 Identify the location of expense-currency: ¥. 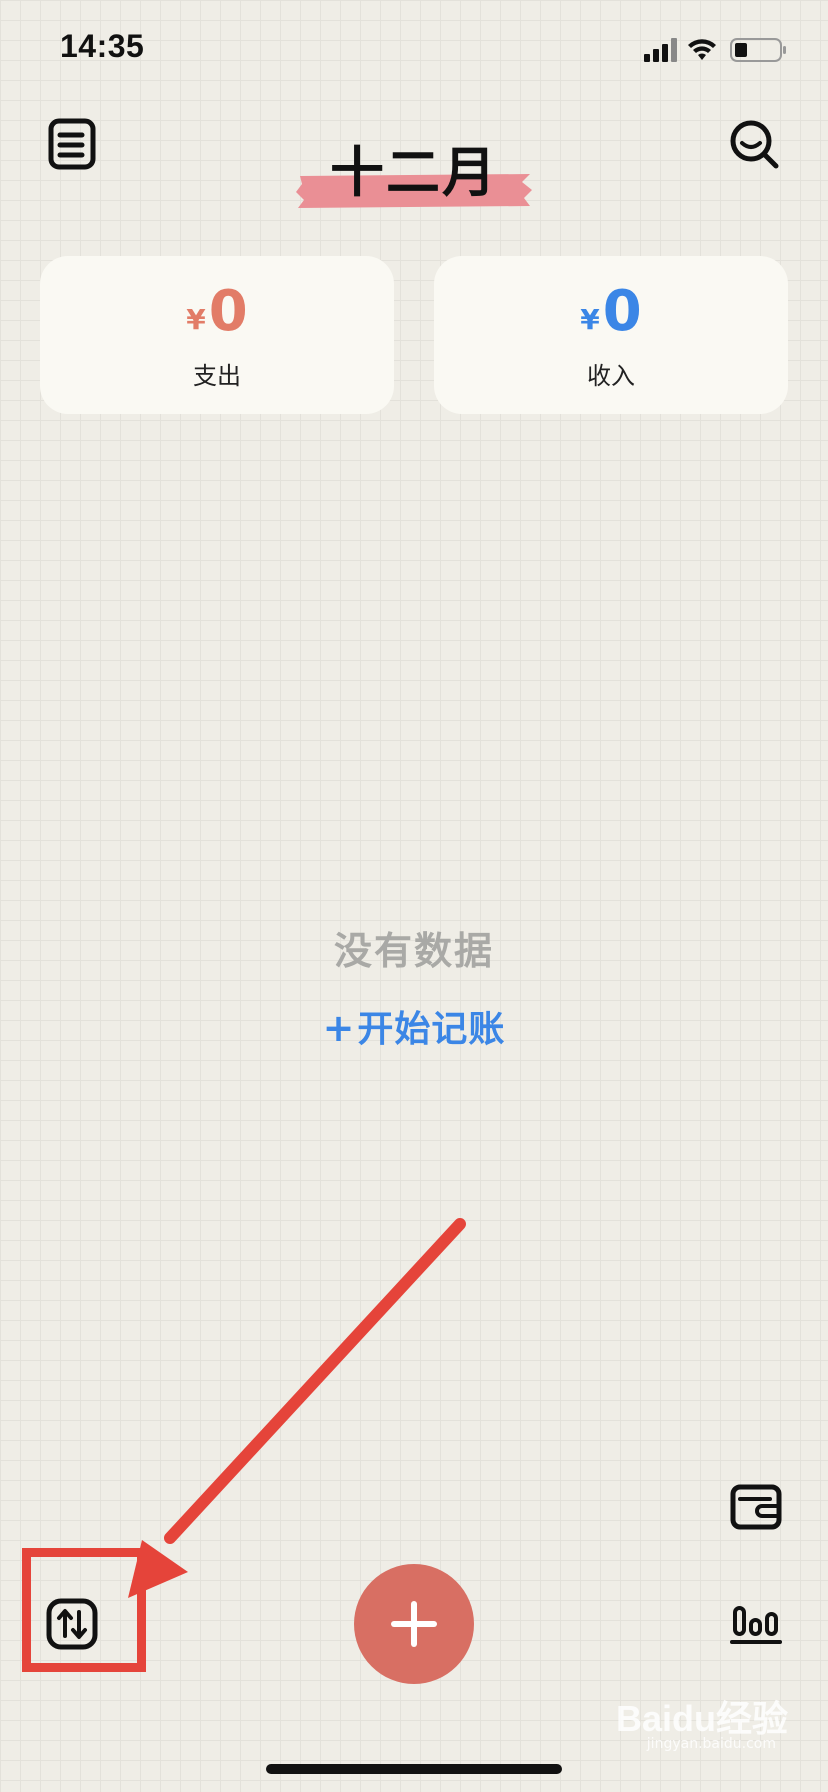
(196, 319).